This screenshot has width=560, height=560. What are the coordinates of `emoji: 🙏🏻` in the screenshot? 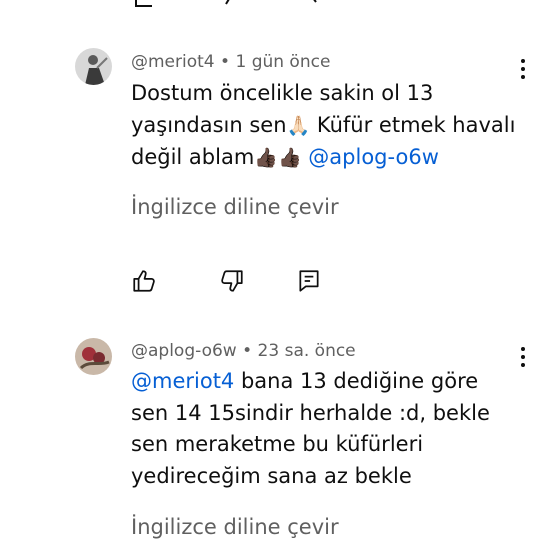 It's located at (298, 125).